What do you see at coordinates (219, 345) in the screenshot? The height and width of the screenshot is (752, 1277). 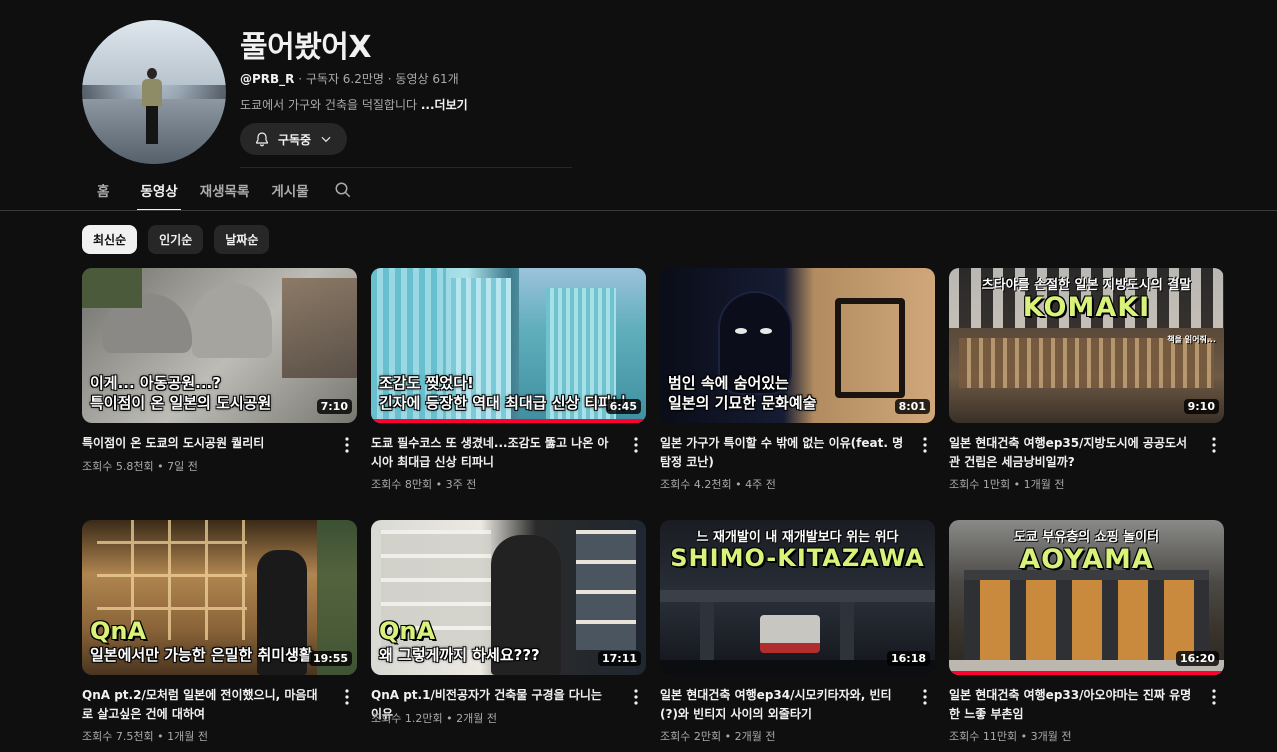 I see `video-thumbnail: 이게... 아동공원...? 특이점이 온 일본의 도시공원 7:10` at bounding box center [219, 345].